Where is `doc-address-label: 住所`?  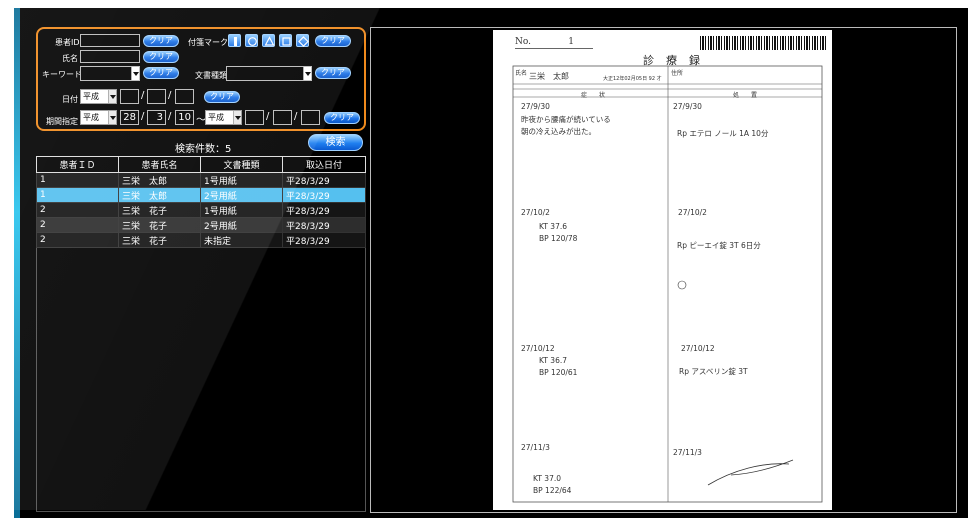 doc-address-label: 住所 is located at coordinates (677, 73).